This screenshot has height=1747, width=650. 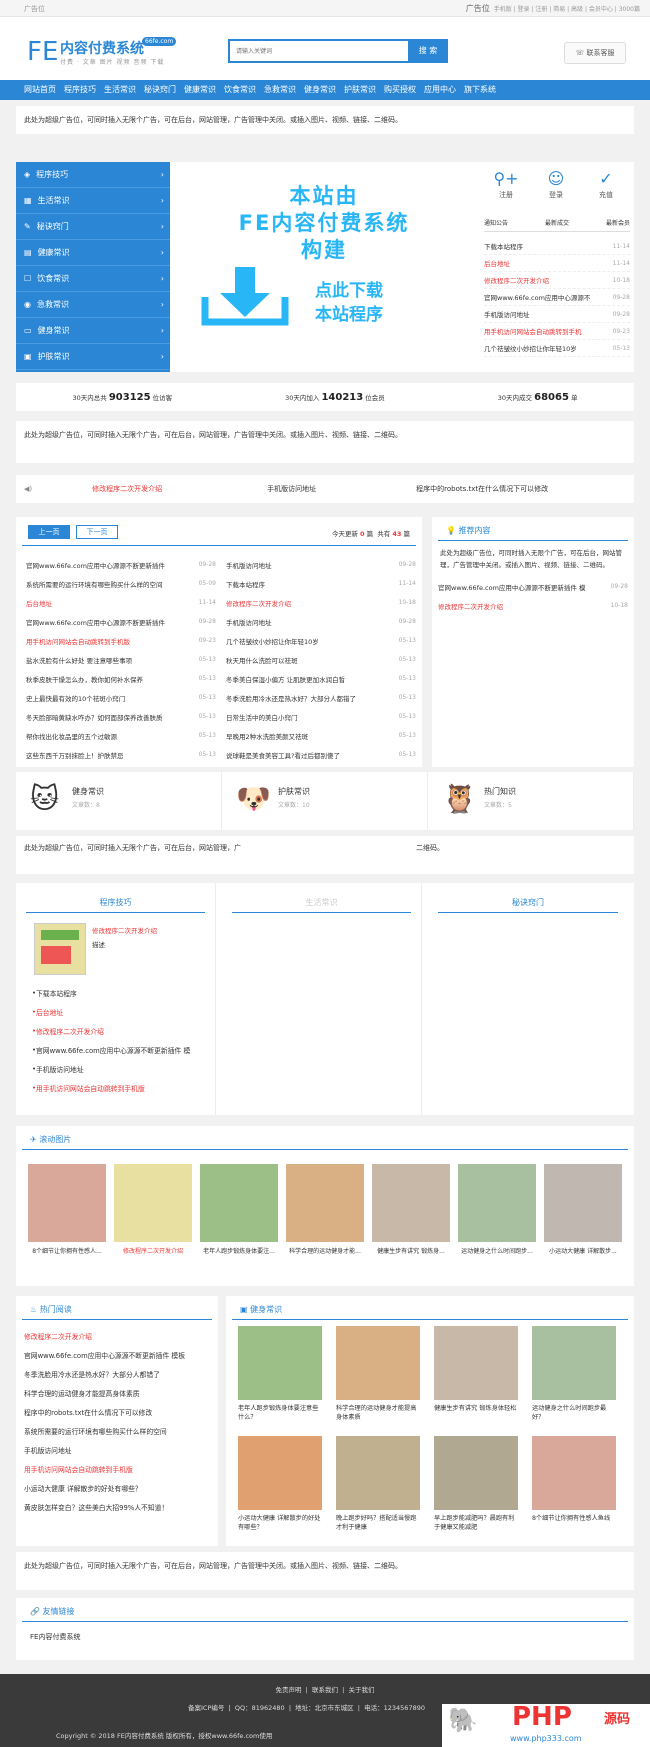 I want to click on news-title: 这些东西千万别抹脸上！护肤禁忌, so click(x=75, y=755).